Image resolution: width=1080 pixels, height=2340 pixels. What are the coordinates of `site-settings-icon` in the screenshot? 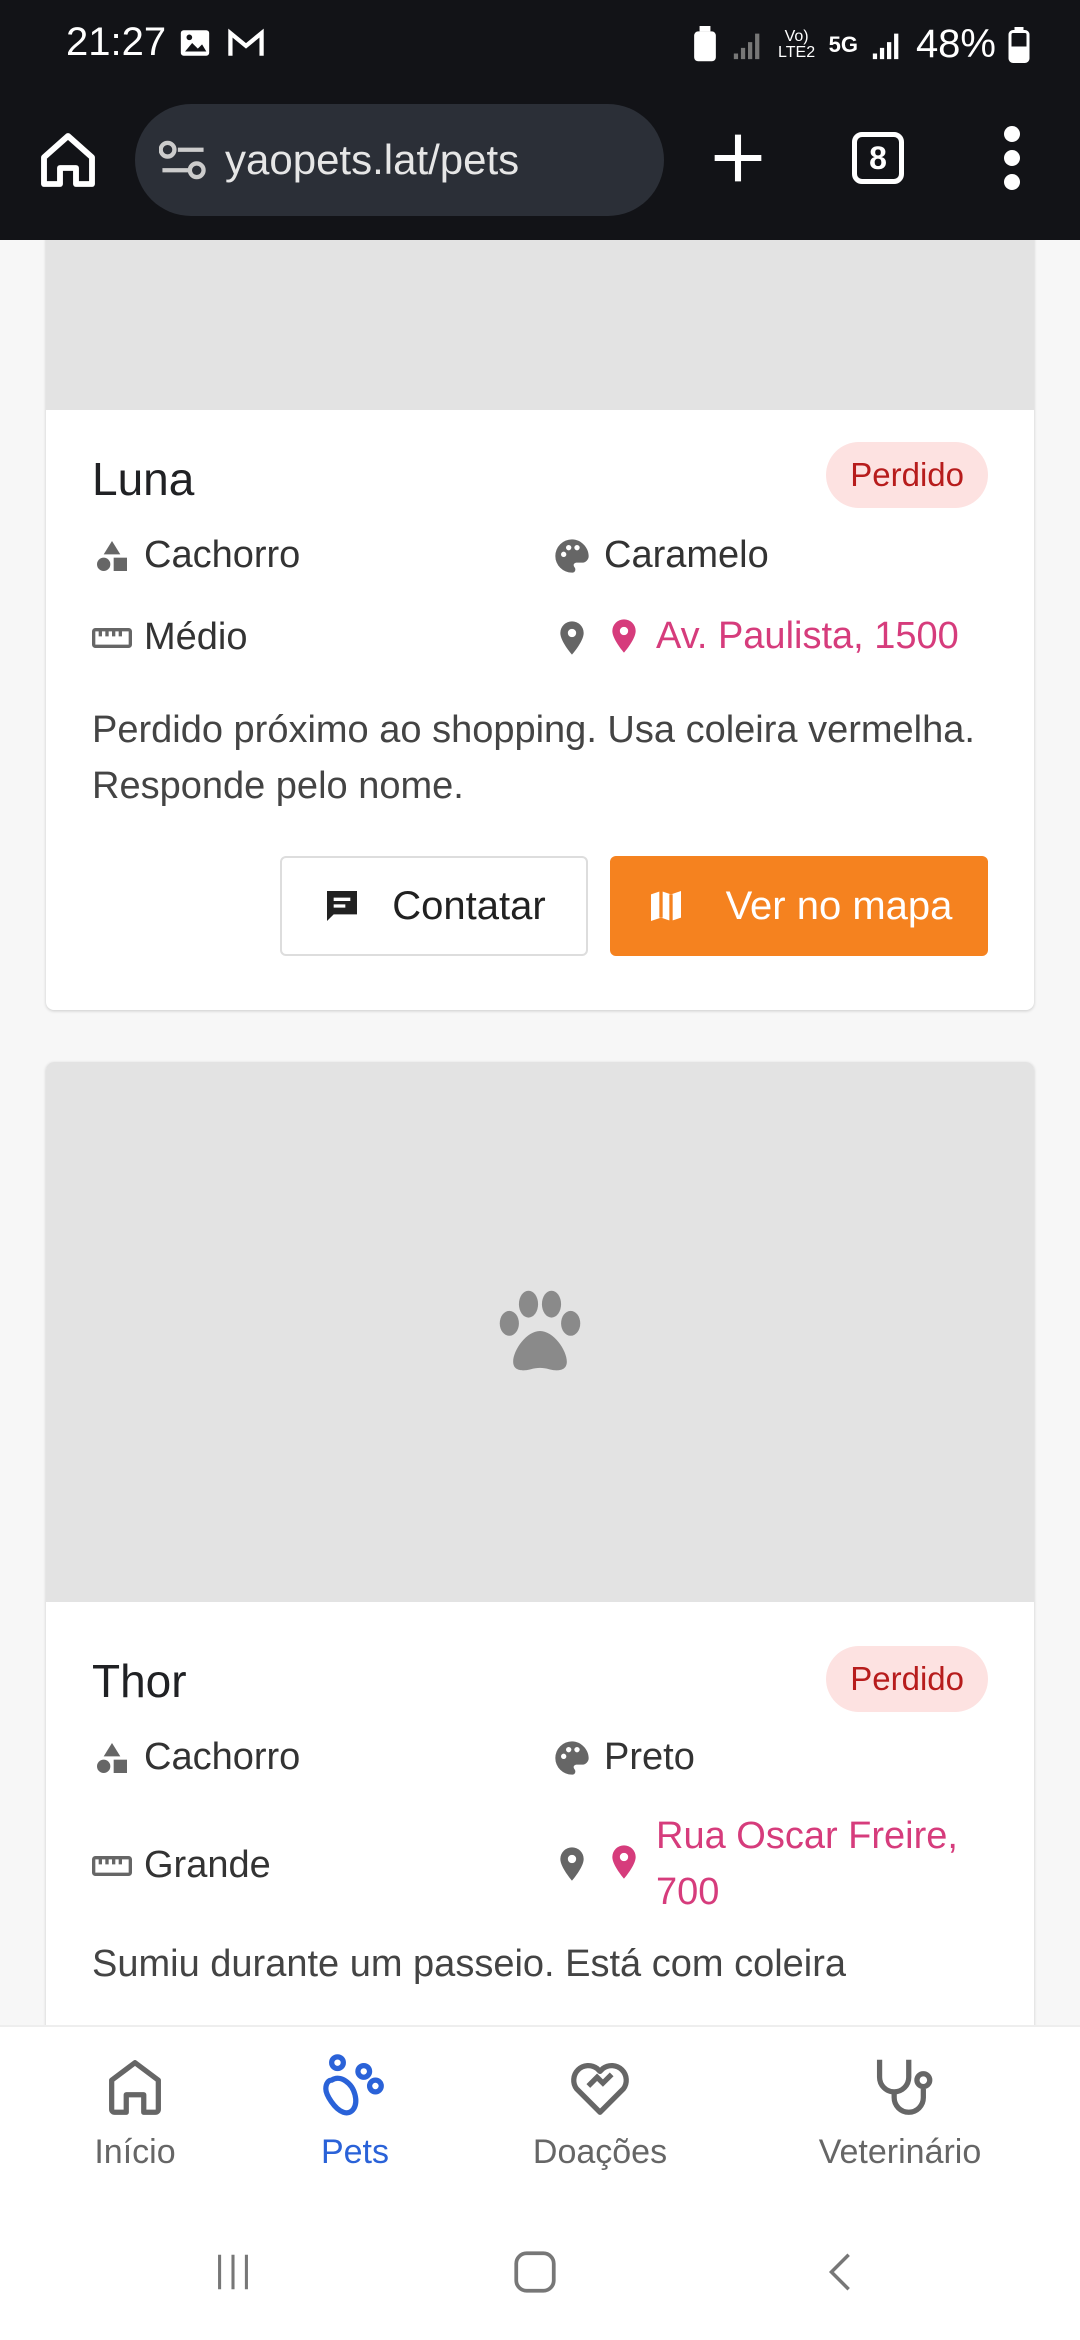 It's located at (183, 160).